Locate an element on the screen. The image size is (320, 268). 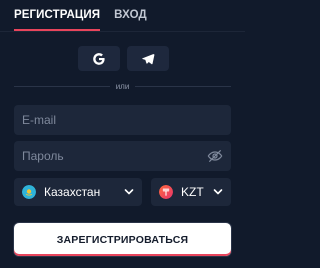
email-field is located at coordinates (122, 120).